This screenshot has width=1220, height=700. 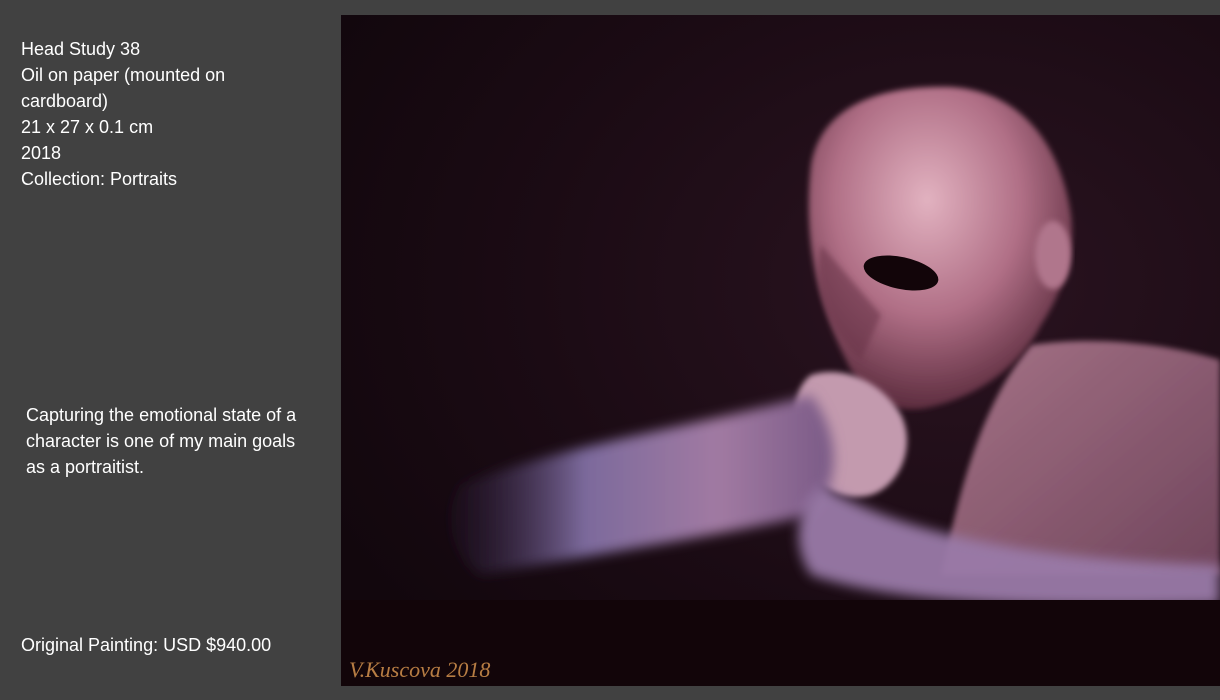 What do you see at coordinates (99, 179) in the screenshot?
I see `artwork-collection: Collection: Portraits` at bounding box center [99, 179].